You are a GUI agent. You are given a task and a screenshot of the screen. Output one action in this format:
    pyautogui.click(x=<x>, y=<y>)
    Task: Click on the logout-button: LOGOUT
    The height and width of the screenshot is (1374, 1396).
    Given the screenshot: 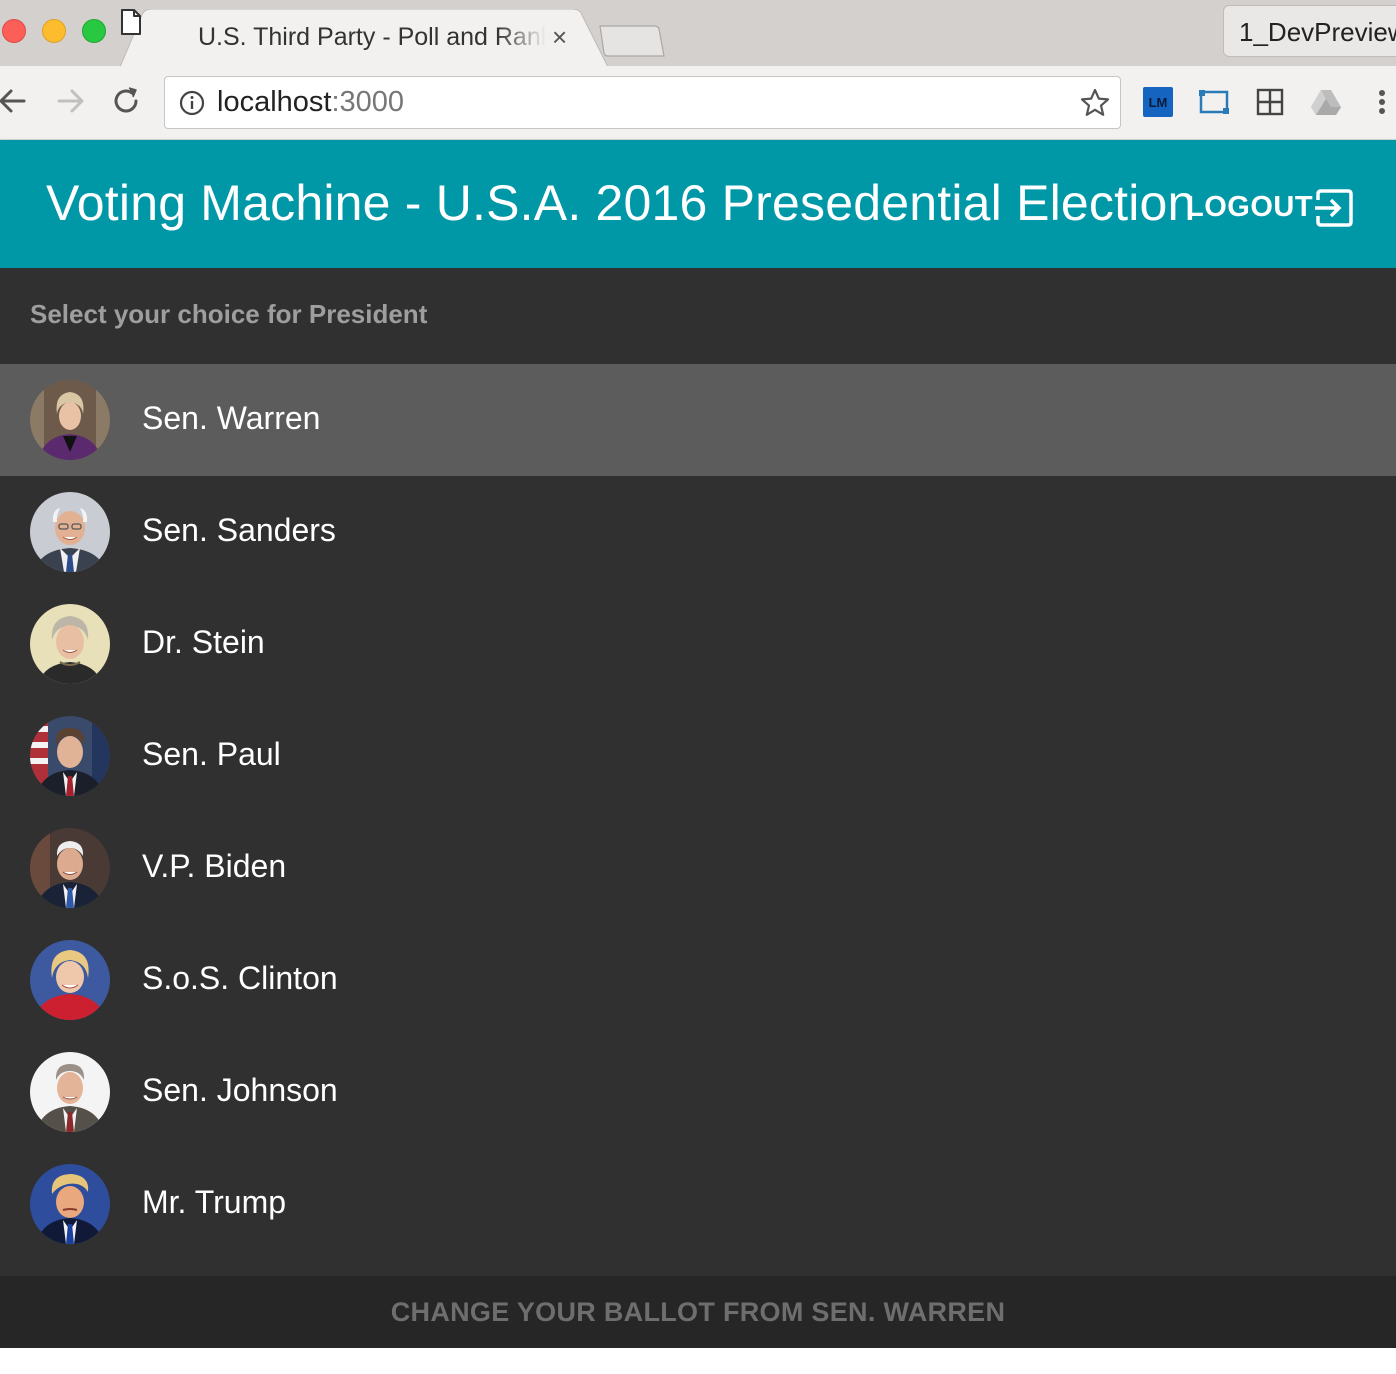 What is the action you would take?
    pyautogui.click(x=1271, y=206)
    